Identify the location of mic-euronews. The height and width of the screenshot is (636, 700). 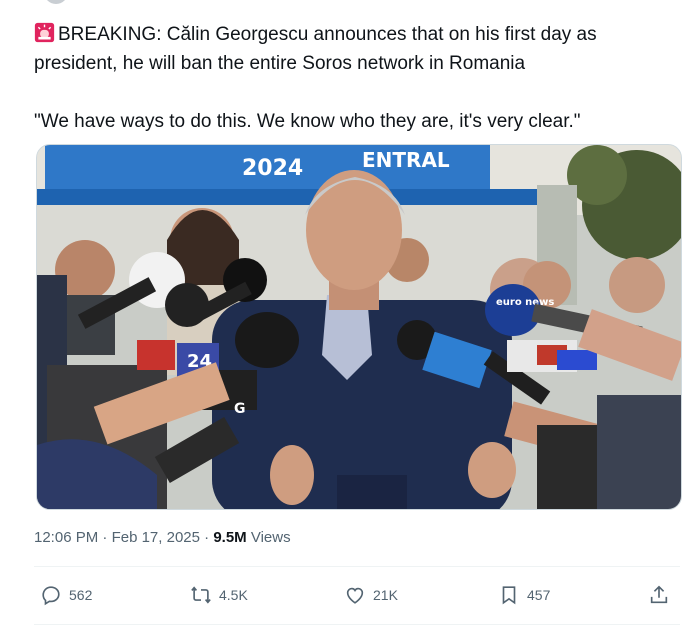
(513, 310).